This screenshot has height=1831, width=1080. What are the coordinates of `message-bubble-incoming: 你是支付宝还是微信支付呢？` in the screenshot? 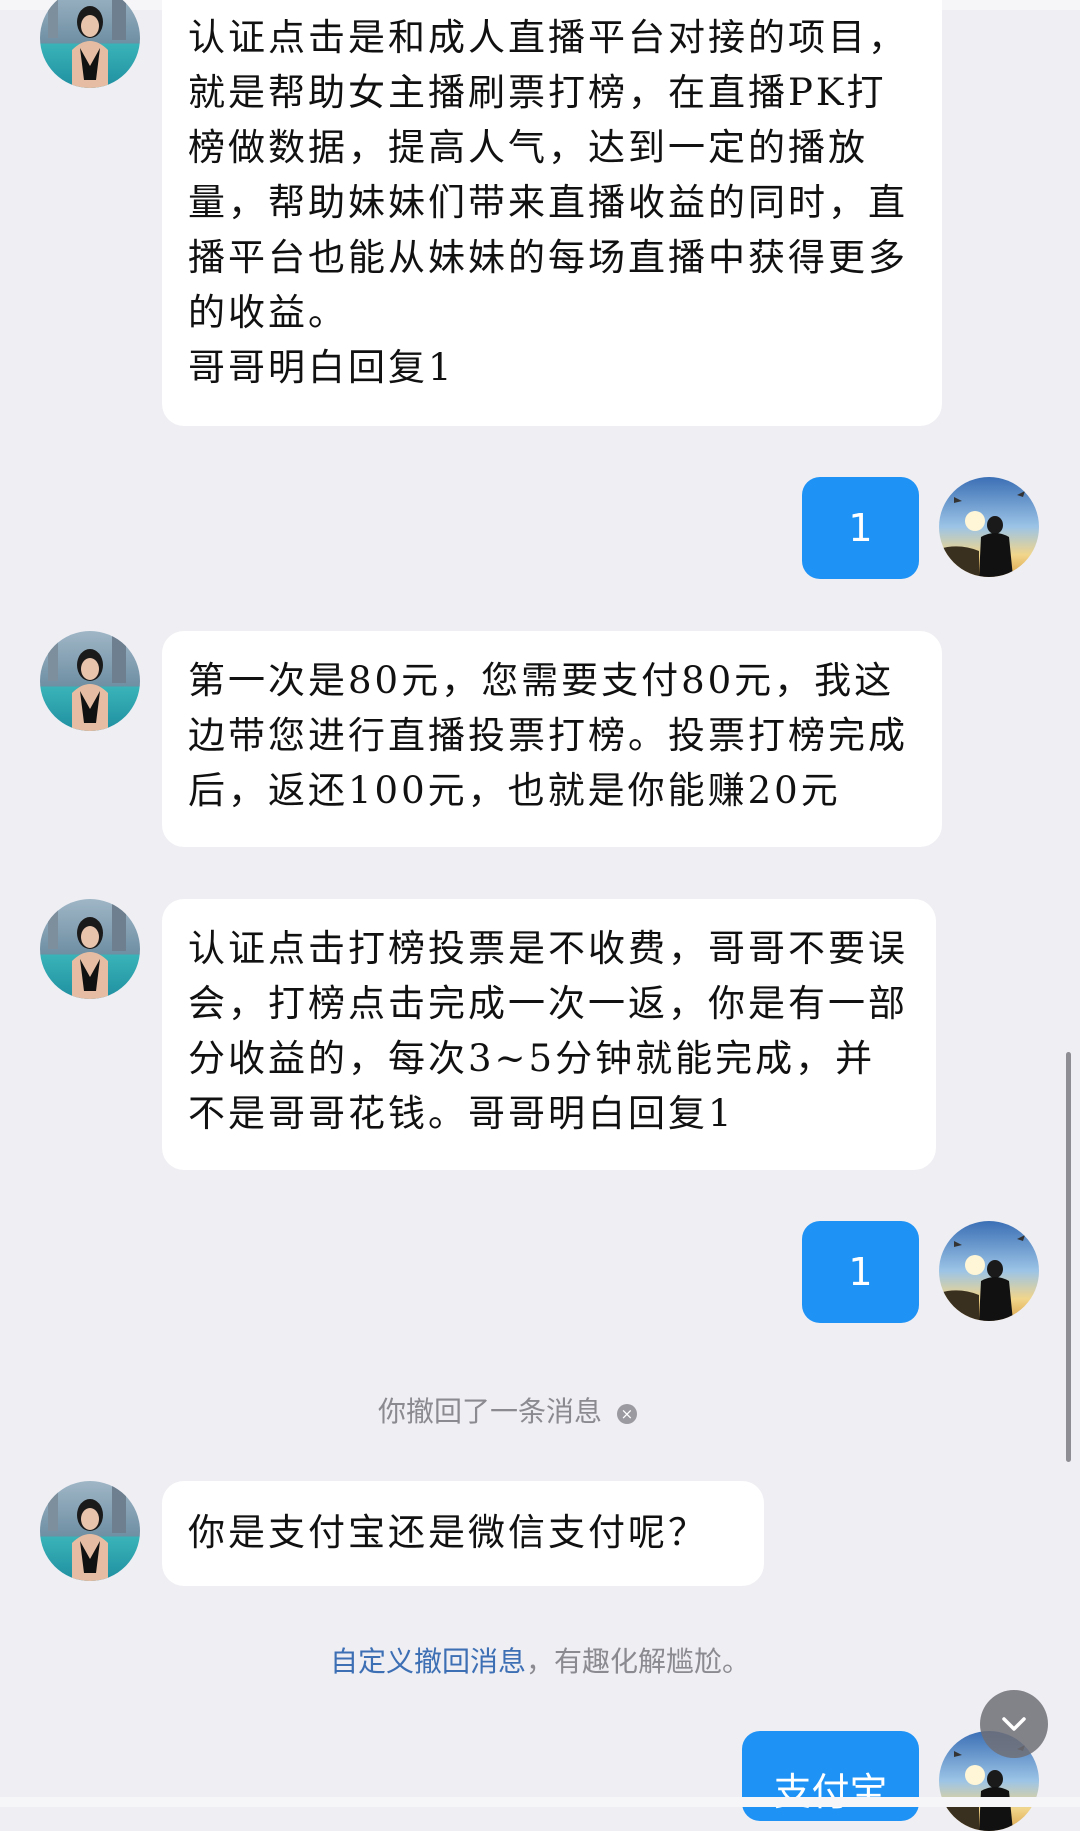 It's located at (463, 1533).